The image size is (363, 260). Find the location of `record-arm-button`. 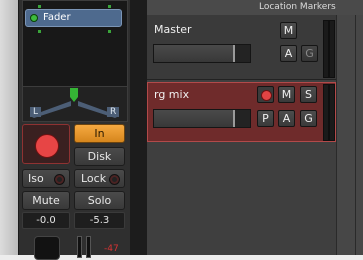

record-arm-button is located at coordinates (265, 94).